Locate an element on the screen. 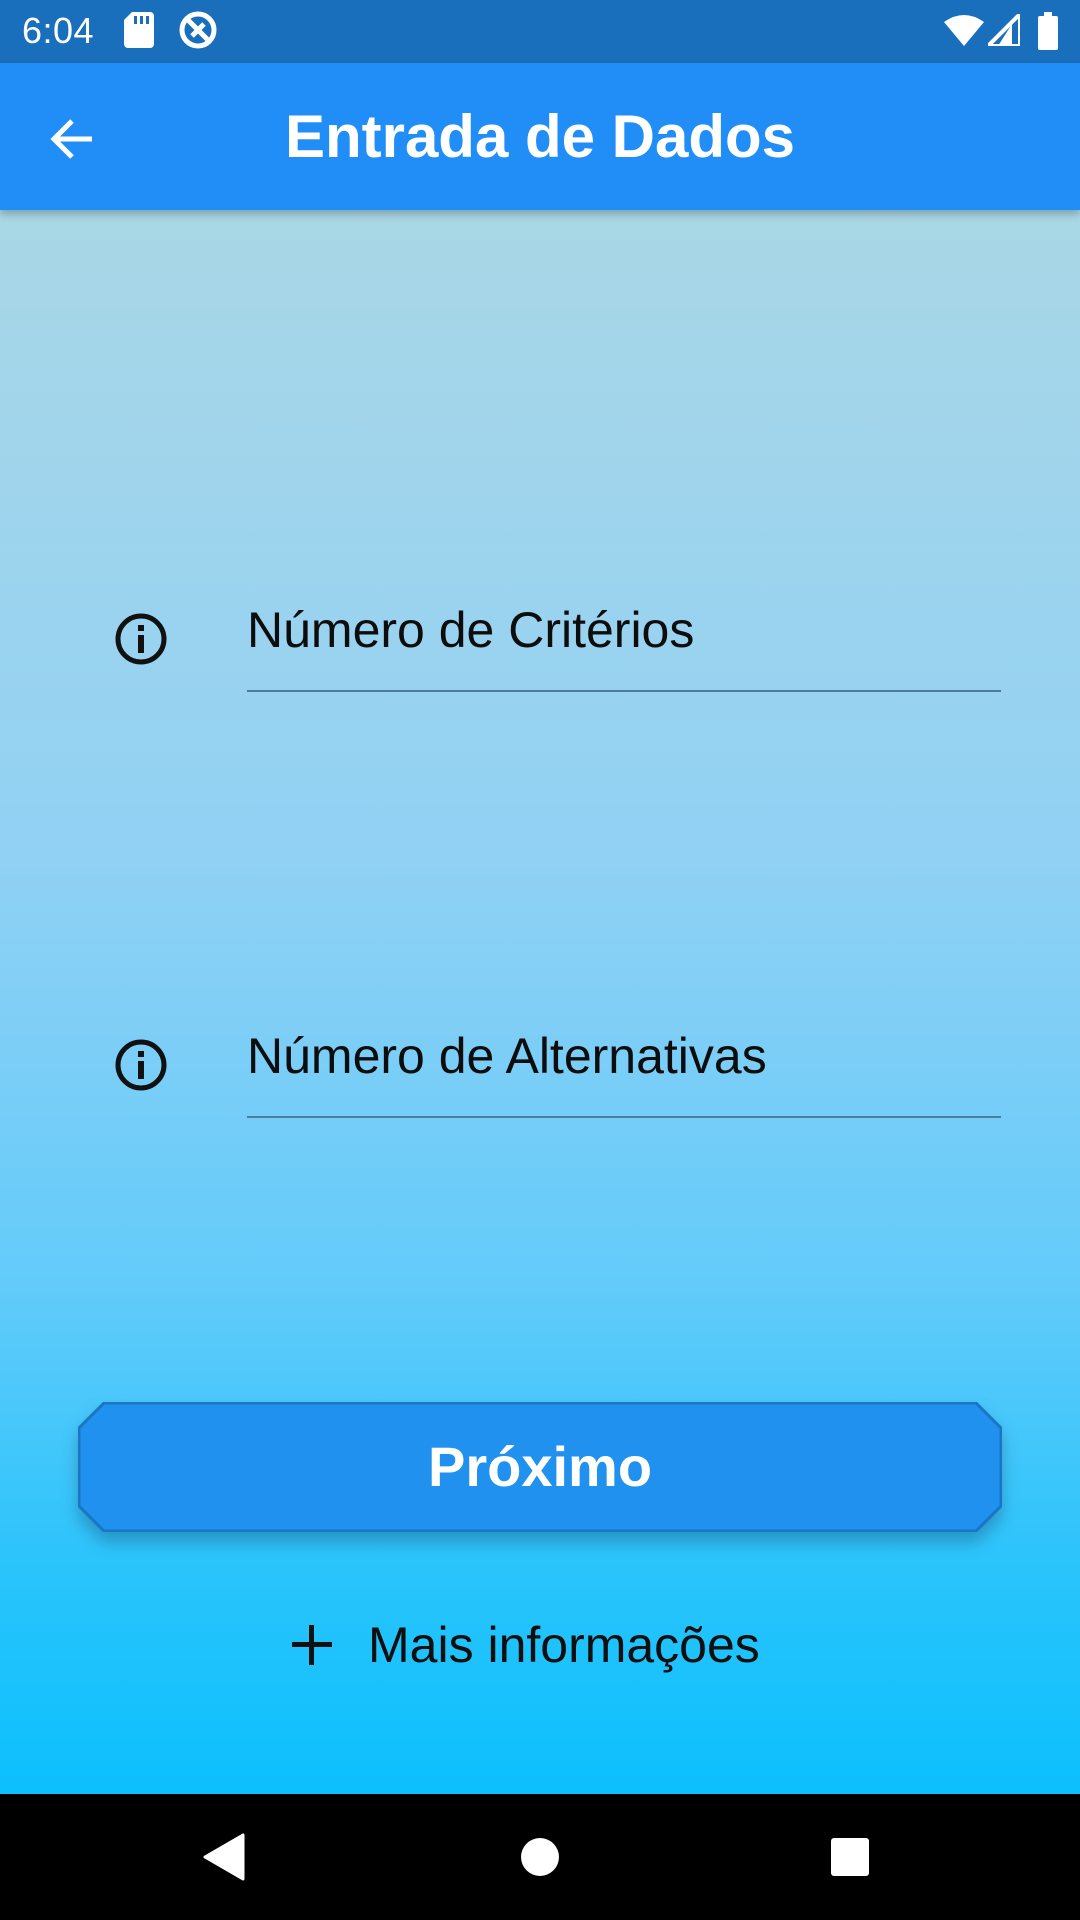 Image resolution: width=1080 pixels, height=1920 pixels. battery-icon is located at coordinates (1048, 33).